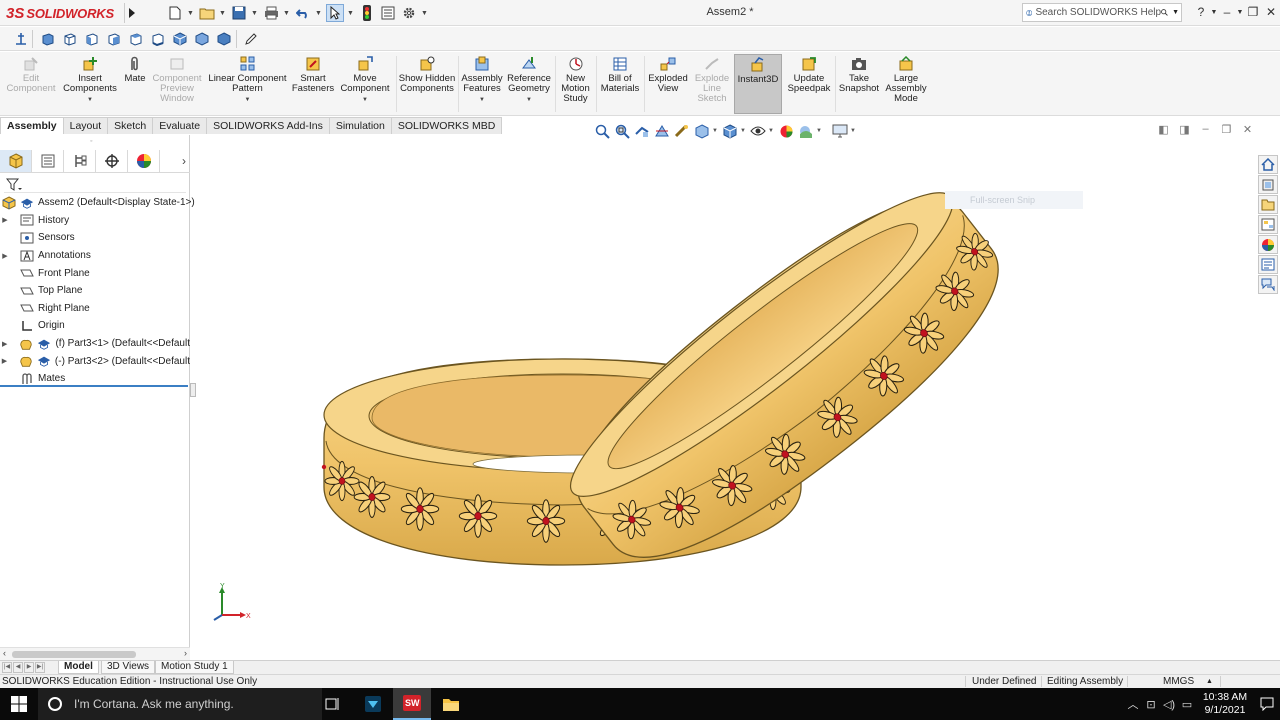 Image resolution: width=1280 pixels, height=720 pixels. Describe the element at coordinates (21, 39) in the screenshot. I see `anchor-icon` at that location.